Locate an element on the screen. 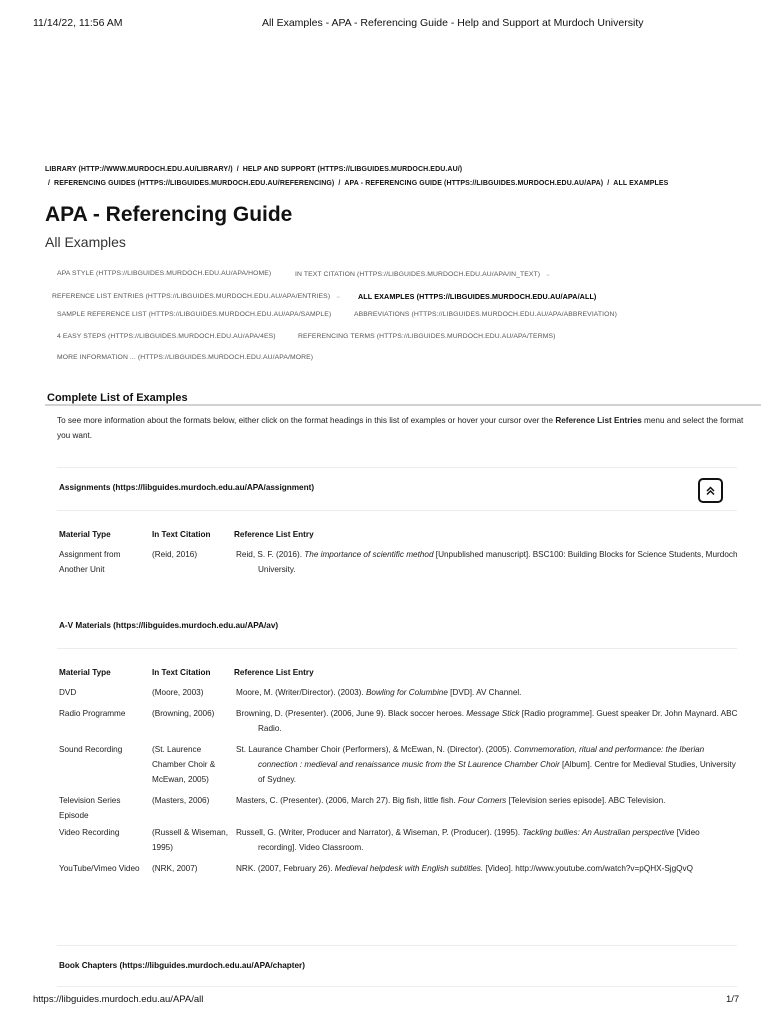 This screenshot has height=1024, width=768. reference-text: Reid, S. F. (2016). is located at coordinates (270, 554).